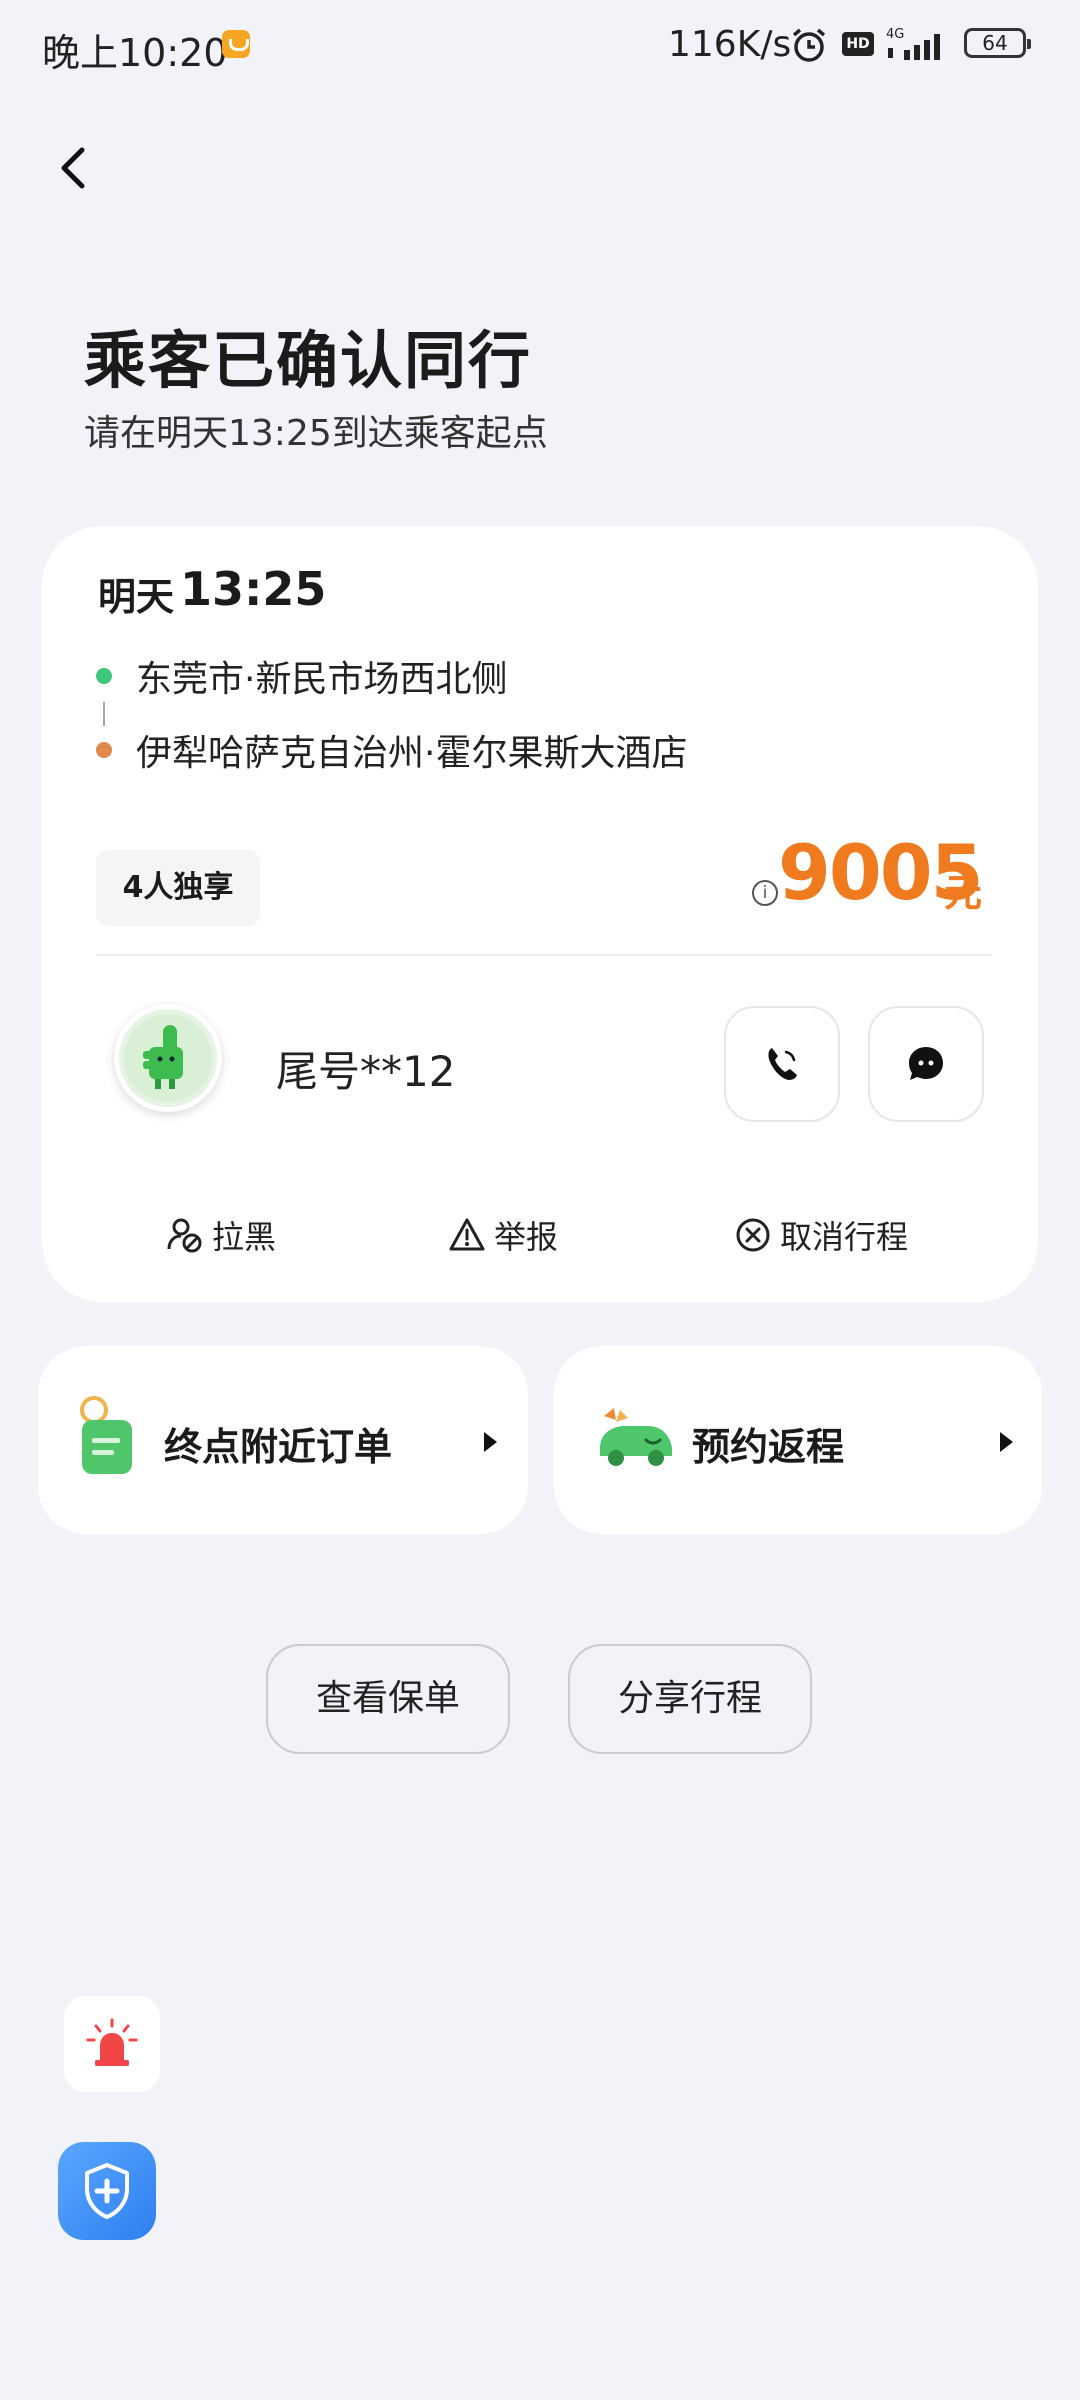 Image resolution: width=1080 pixels, height=2400 pixels. What do you see at coordinates (636, 1437) in the screenshot?
I see `car-icon` at bounding box center [636, 1437].